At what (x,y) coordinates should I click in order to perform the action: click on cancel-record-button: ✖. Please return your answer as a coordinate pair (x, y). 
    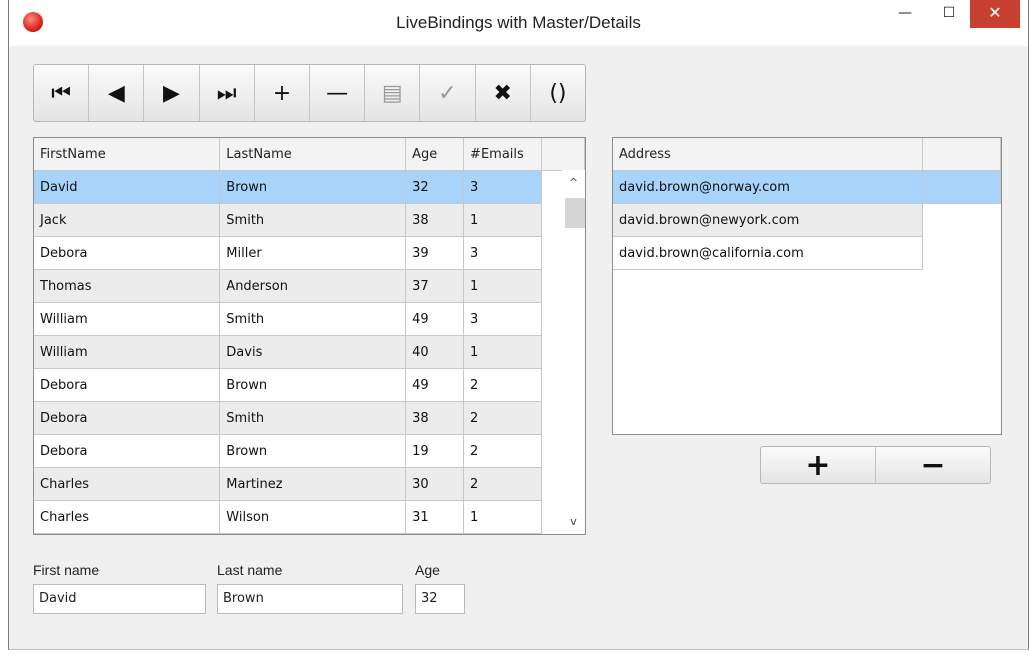
    Looking at the image, I should click on (503, 93).